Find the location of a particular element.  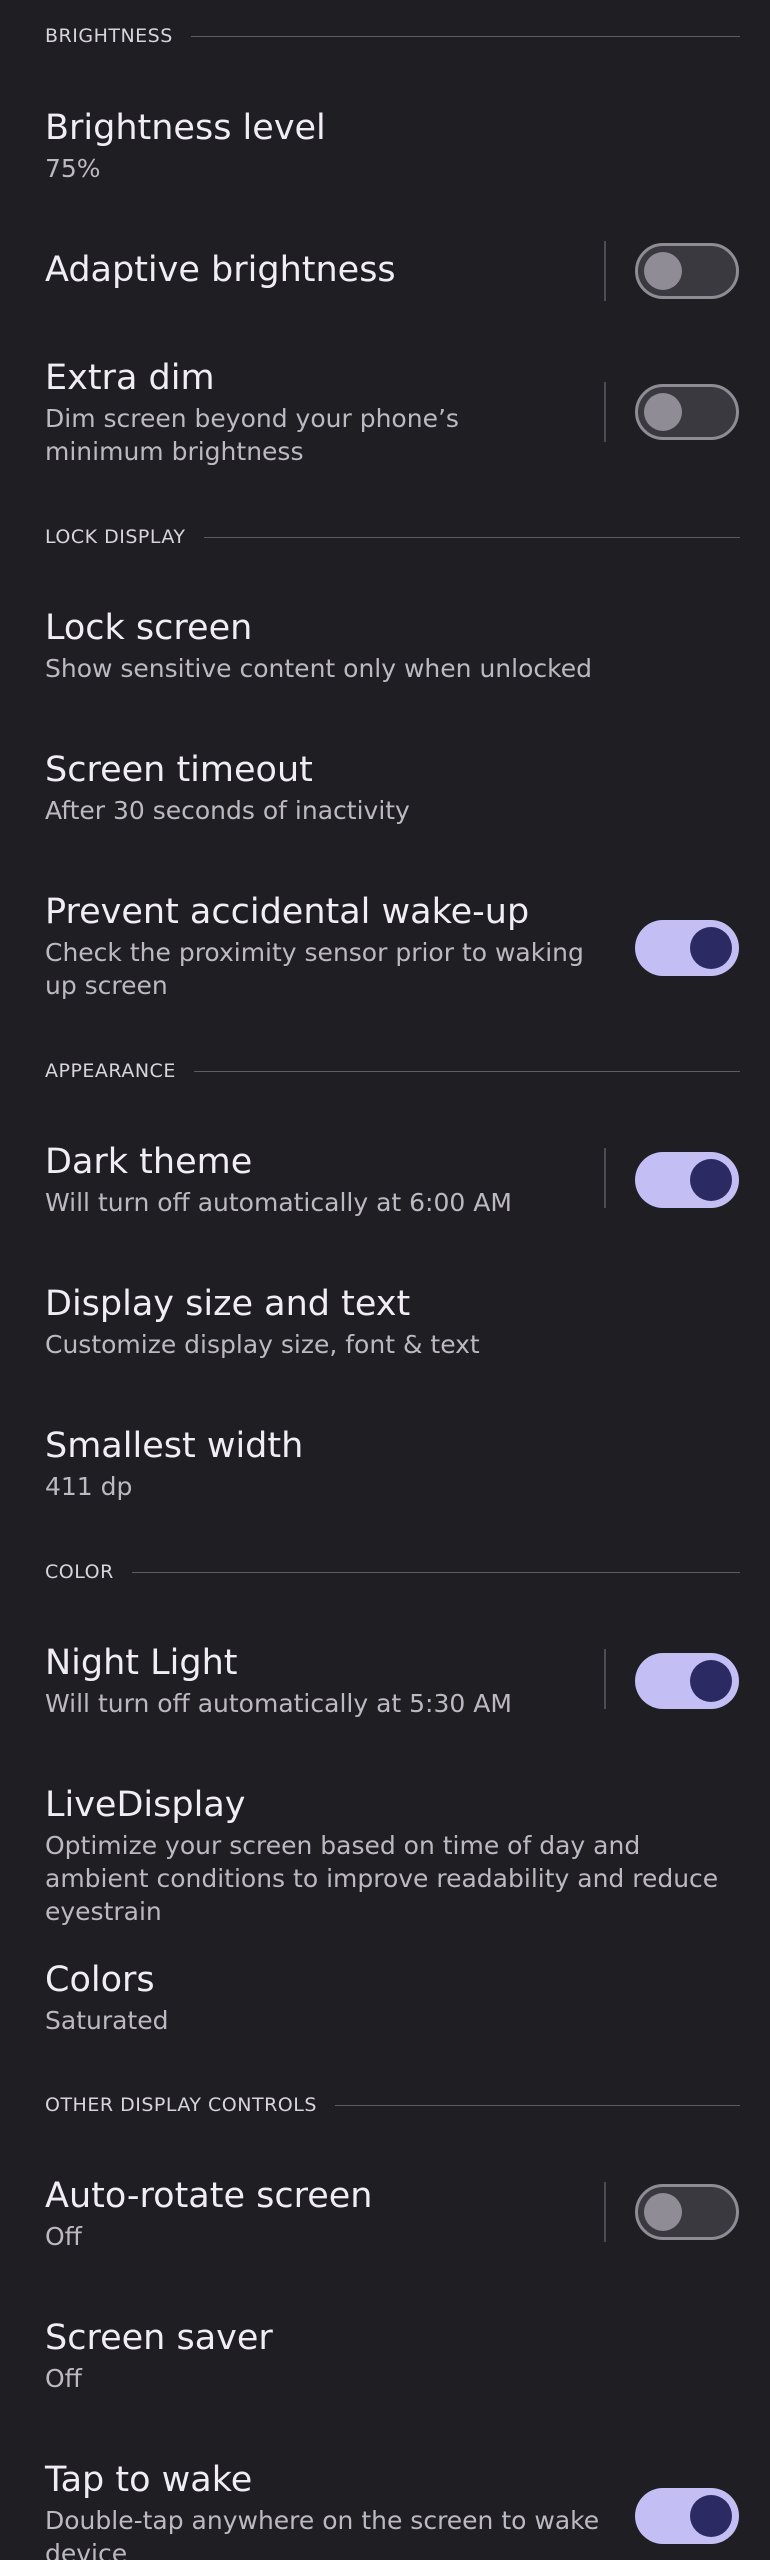

prevent-wakeup-switch is located at coordinates (687, 948).